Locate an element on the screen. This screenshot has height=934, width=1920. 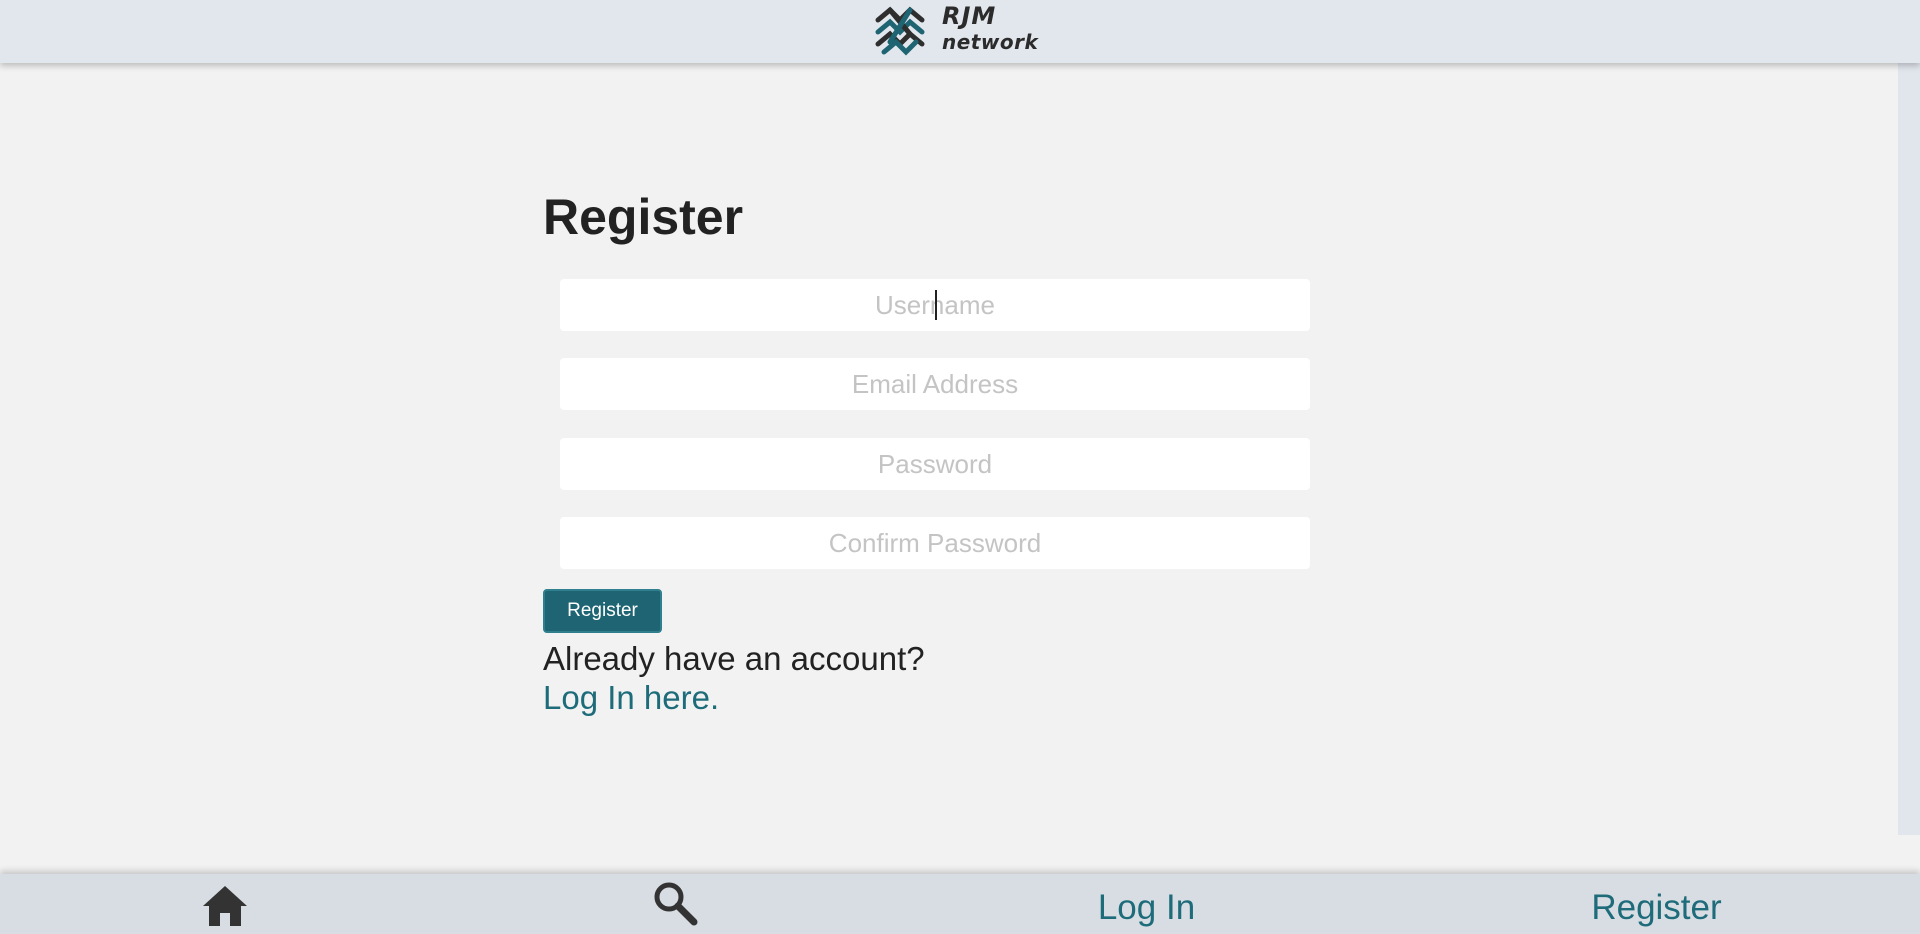
vertical-scrollbar is located at coordinates (1909, 449).